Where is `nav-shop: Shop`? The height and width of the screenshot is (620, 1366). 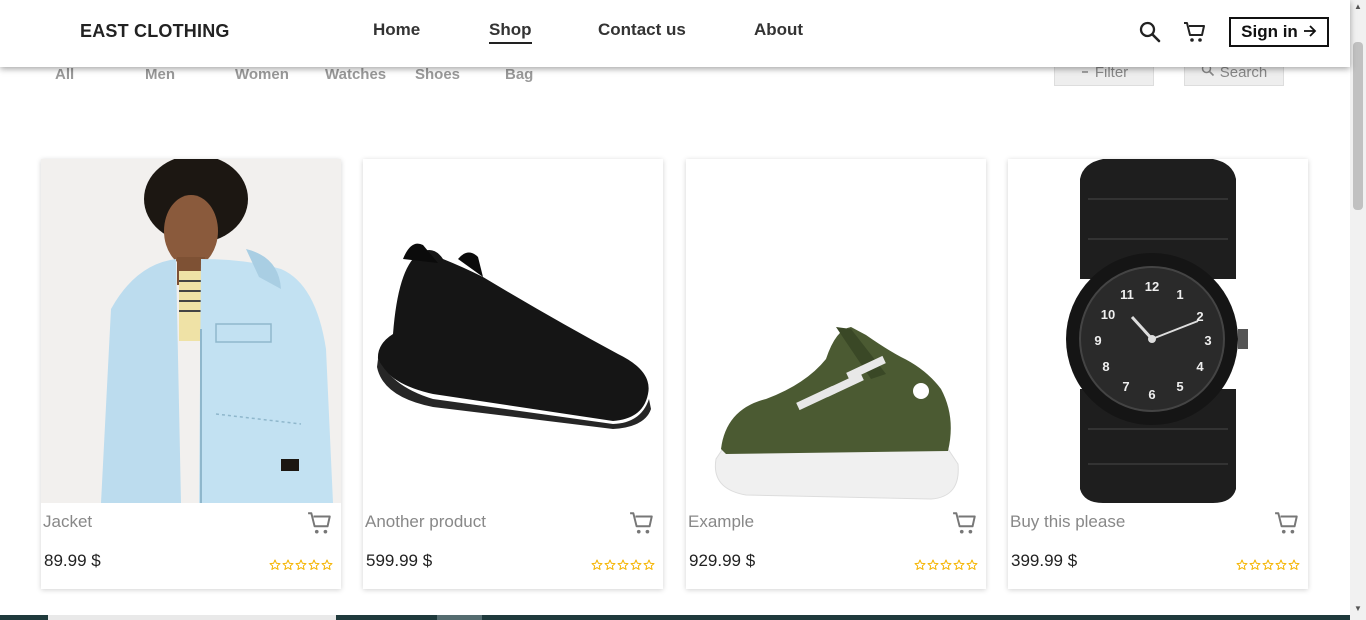
nav-shop: Shop is located at coordinates (510, 32).